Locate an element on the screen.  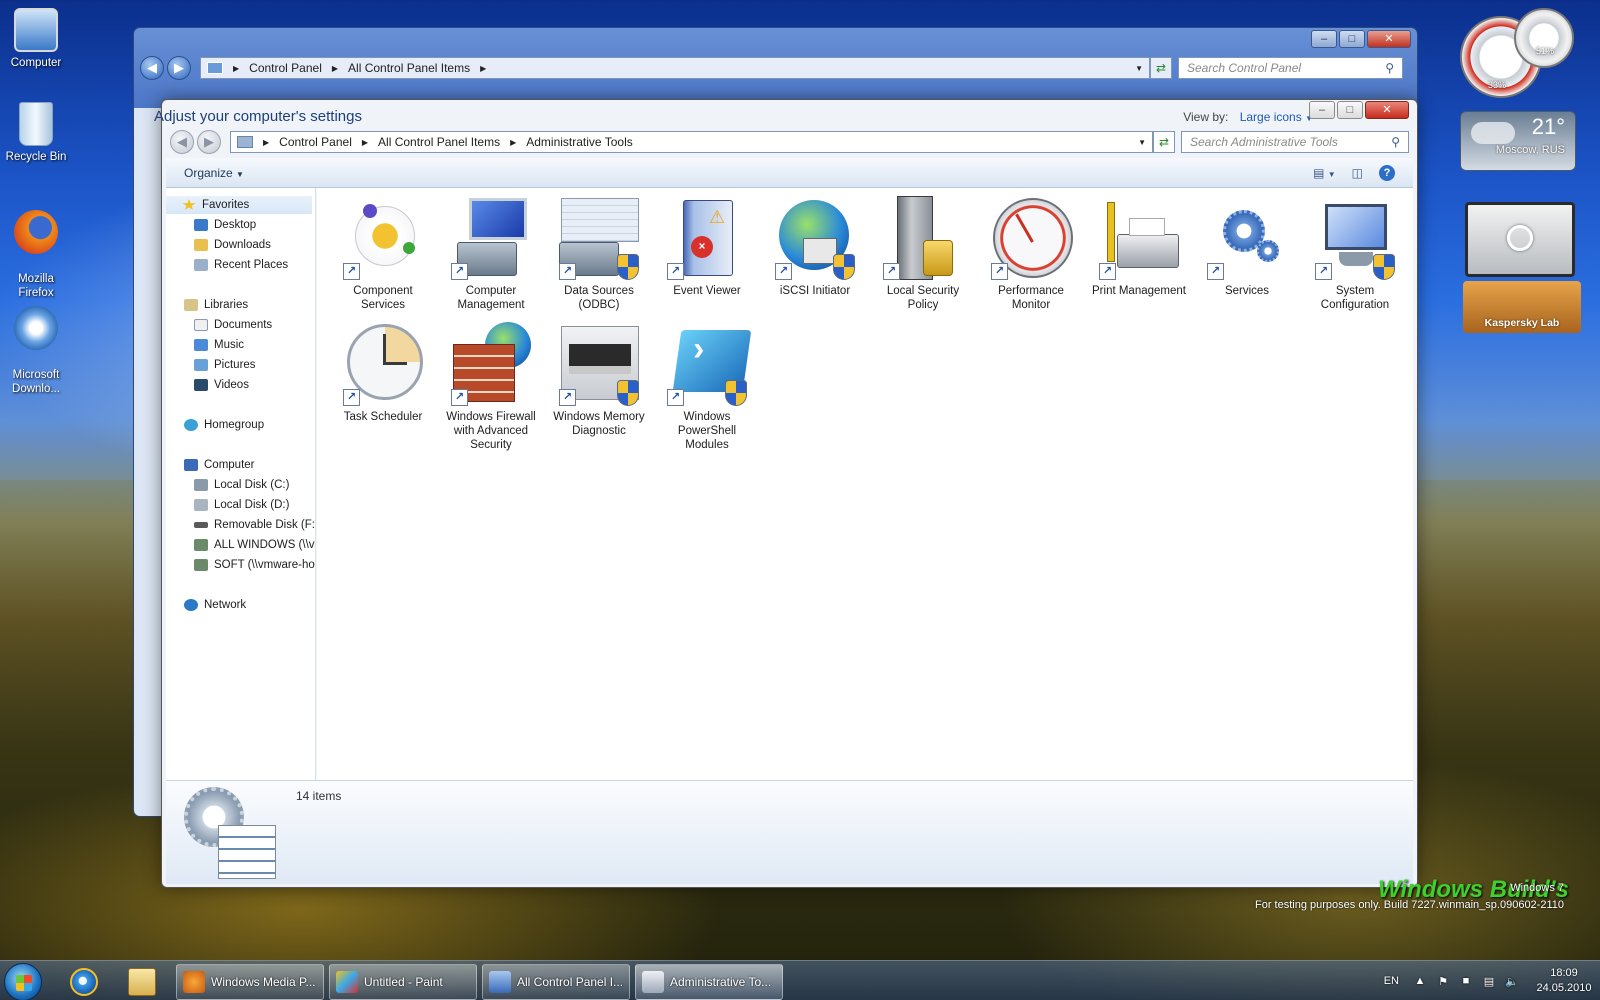
kaspersky-tray-icon: ■ is located at coordinates (1466, 981).